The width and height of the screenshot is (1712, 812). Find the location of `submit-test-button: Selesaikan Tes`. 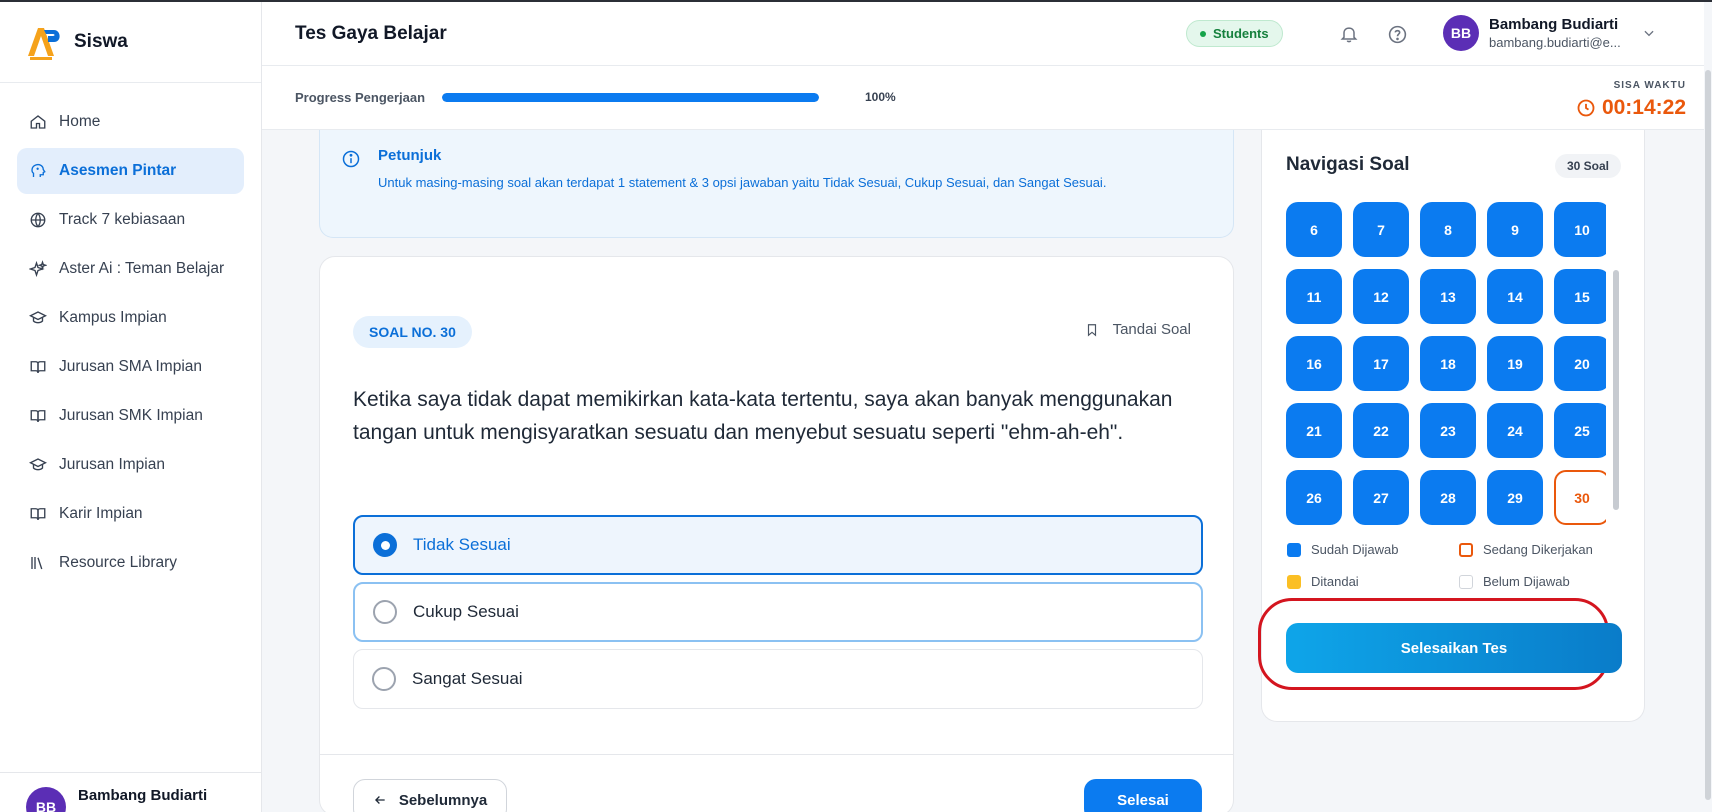

submit-test-button: Selesaikan Tes is located at coordinates (1454, 648).